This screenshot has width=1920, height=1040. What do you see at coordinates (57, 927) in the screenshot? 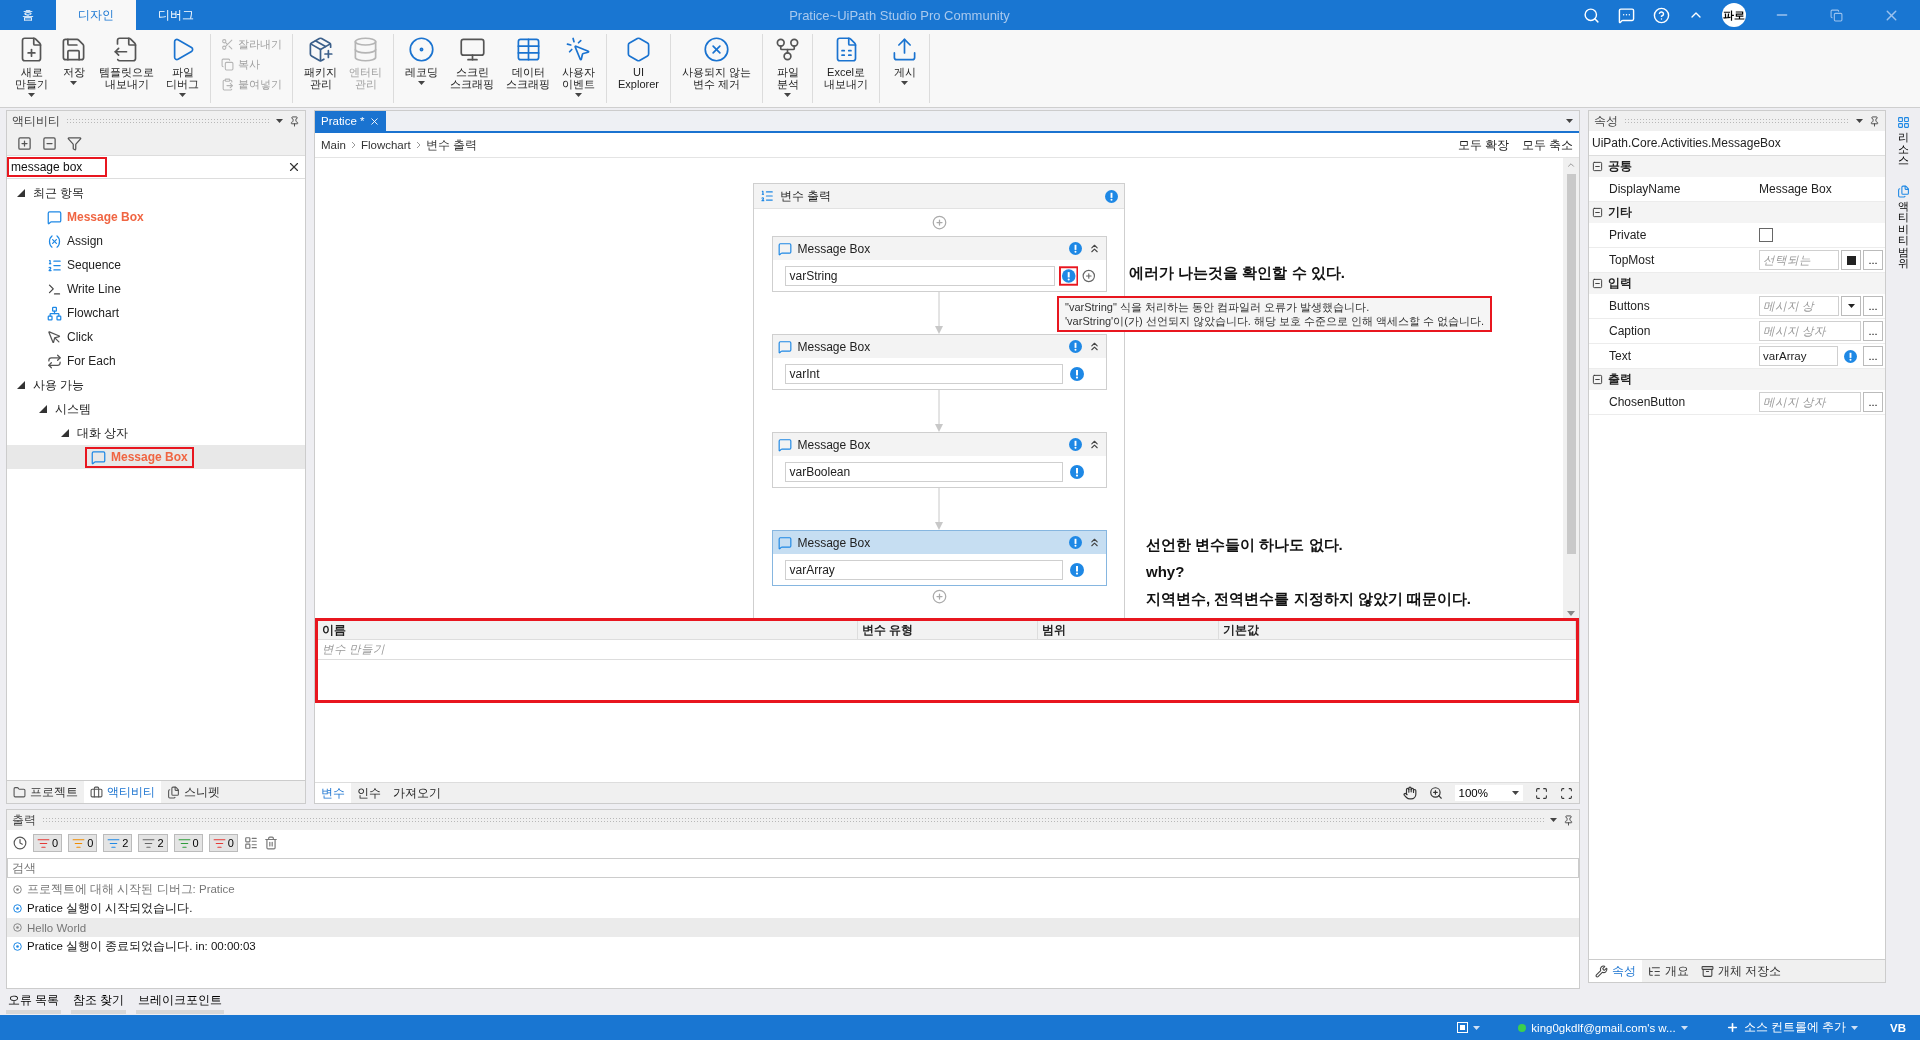
I see `log-text: Hello World` at bounding box center [57, 927].